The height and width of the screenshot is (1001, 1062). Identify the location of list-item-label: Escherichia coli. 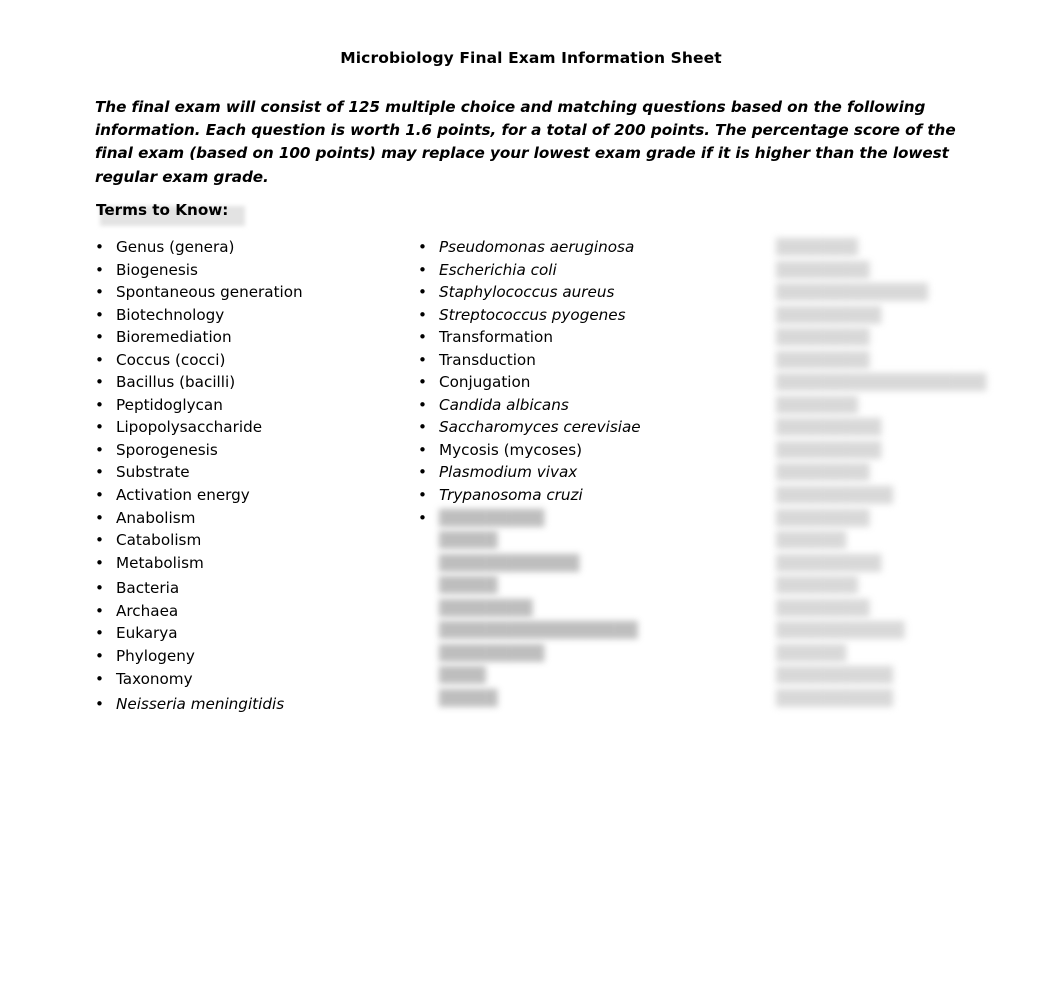
(498, 269).